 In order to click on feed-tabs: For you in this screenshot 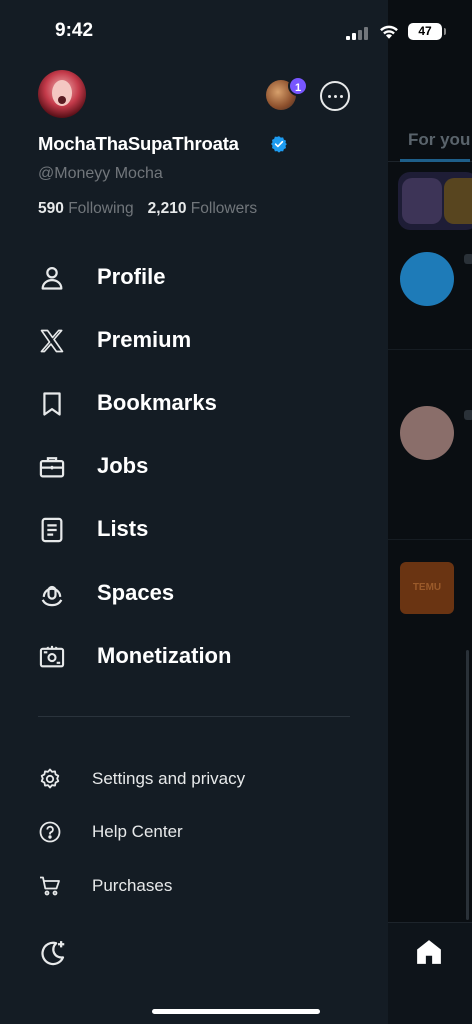, I will do `click(430, 137)`.